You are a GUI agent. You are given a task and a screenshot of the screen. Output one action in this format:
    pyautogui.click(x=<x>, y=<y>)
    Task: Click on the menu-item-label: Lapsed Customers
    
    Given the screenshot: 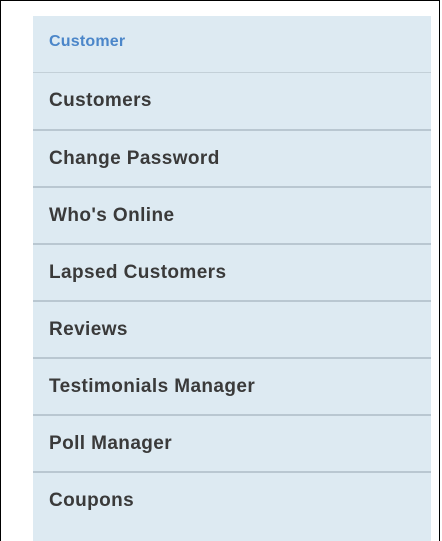 What is the action you would take?
    pyautogui.click(x=138, y=272)
    